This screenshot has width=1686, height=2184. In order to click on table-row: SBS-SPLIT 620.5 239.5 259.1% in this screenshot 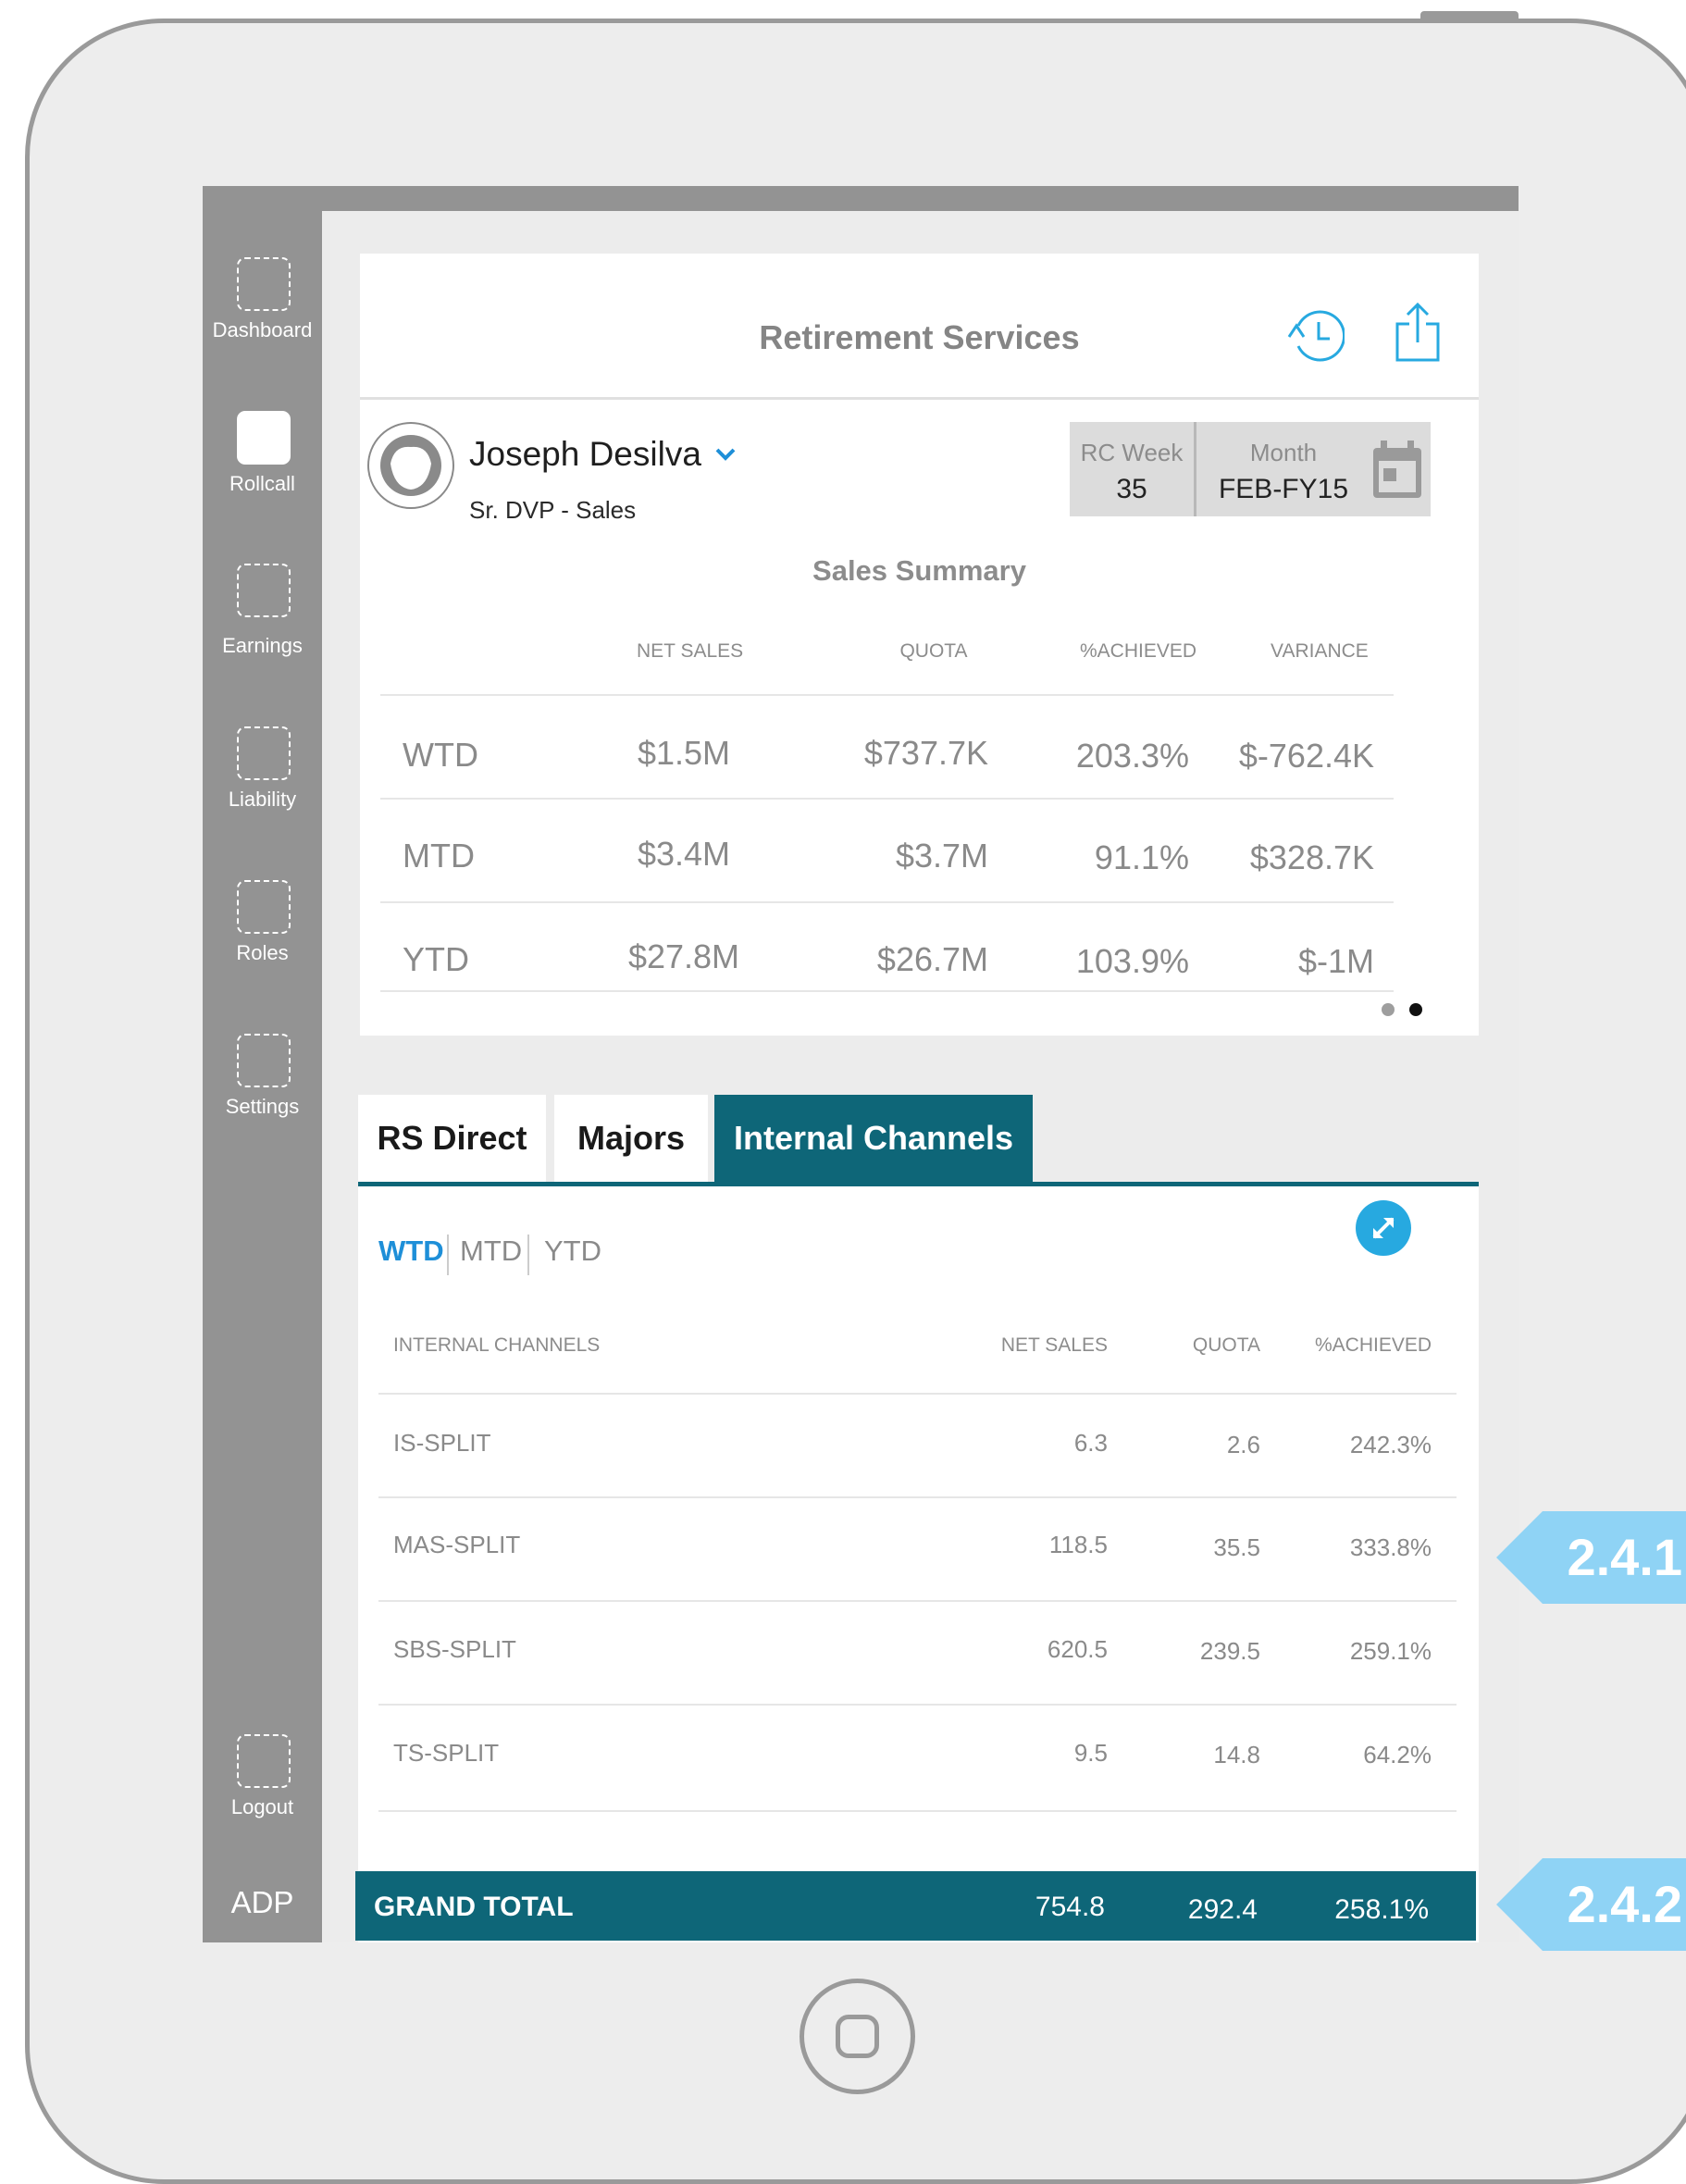, I will do `click(918, 1653)`.